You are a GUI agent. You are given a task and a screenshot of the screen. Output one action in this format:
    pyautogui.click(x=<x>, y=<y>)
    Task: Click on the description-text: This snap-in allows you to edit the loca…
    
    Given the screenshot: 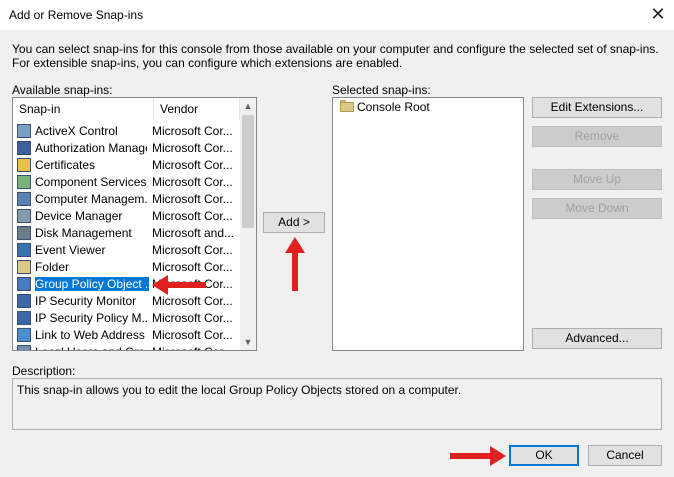 What is the action you would take?
    pyautogui.click(x=239, y=390)
    